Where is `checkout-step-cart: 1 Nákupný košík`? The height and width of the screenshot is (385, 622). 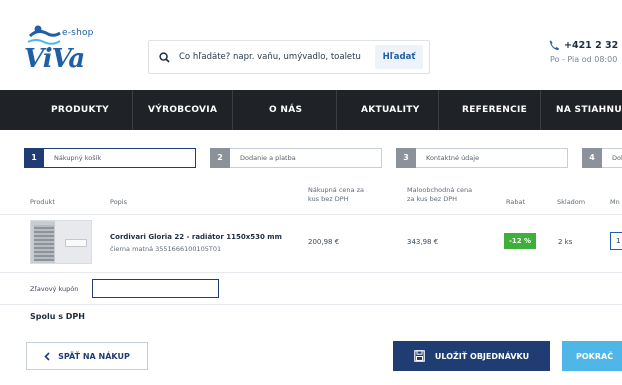
checkout-step-cart: 1 Nákupný košík is located at coordinates (110, 157).